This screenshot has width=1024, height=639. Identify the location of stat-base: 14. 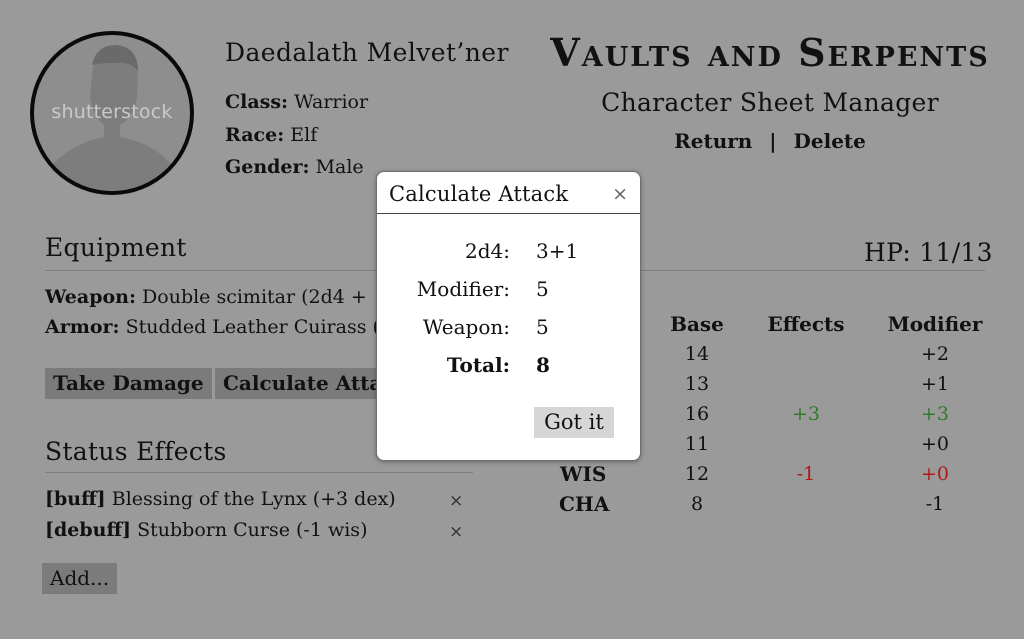
(697, 354).